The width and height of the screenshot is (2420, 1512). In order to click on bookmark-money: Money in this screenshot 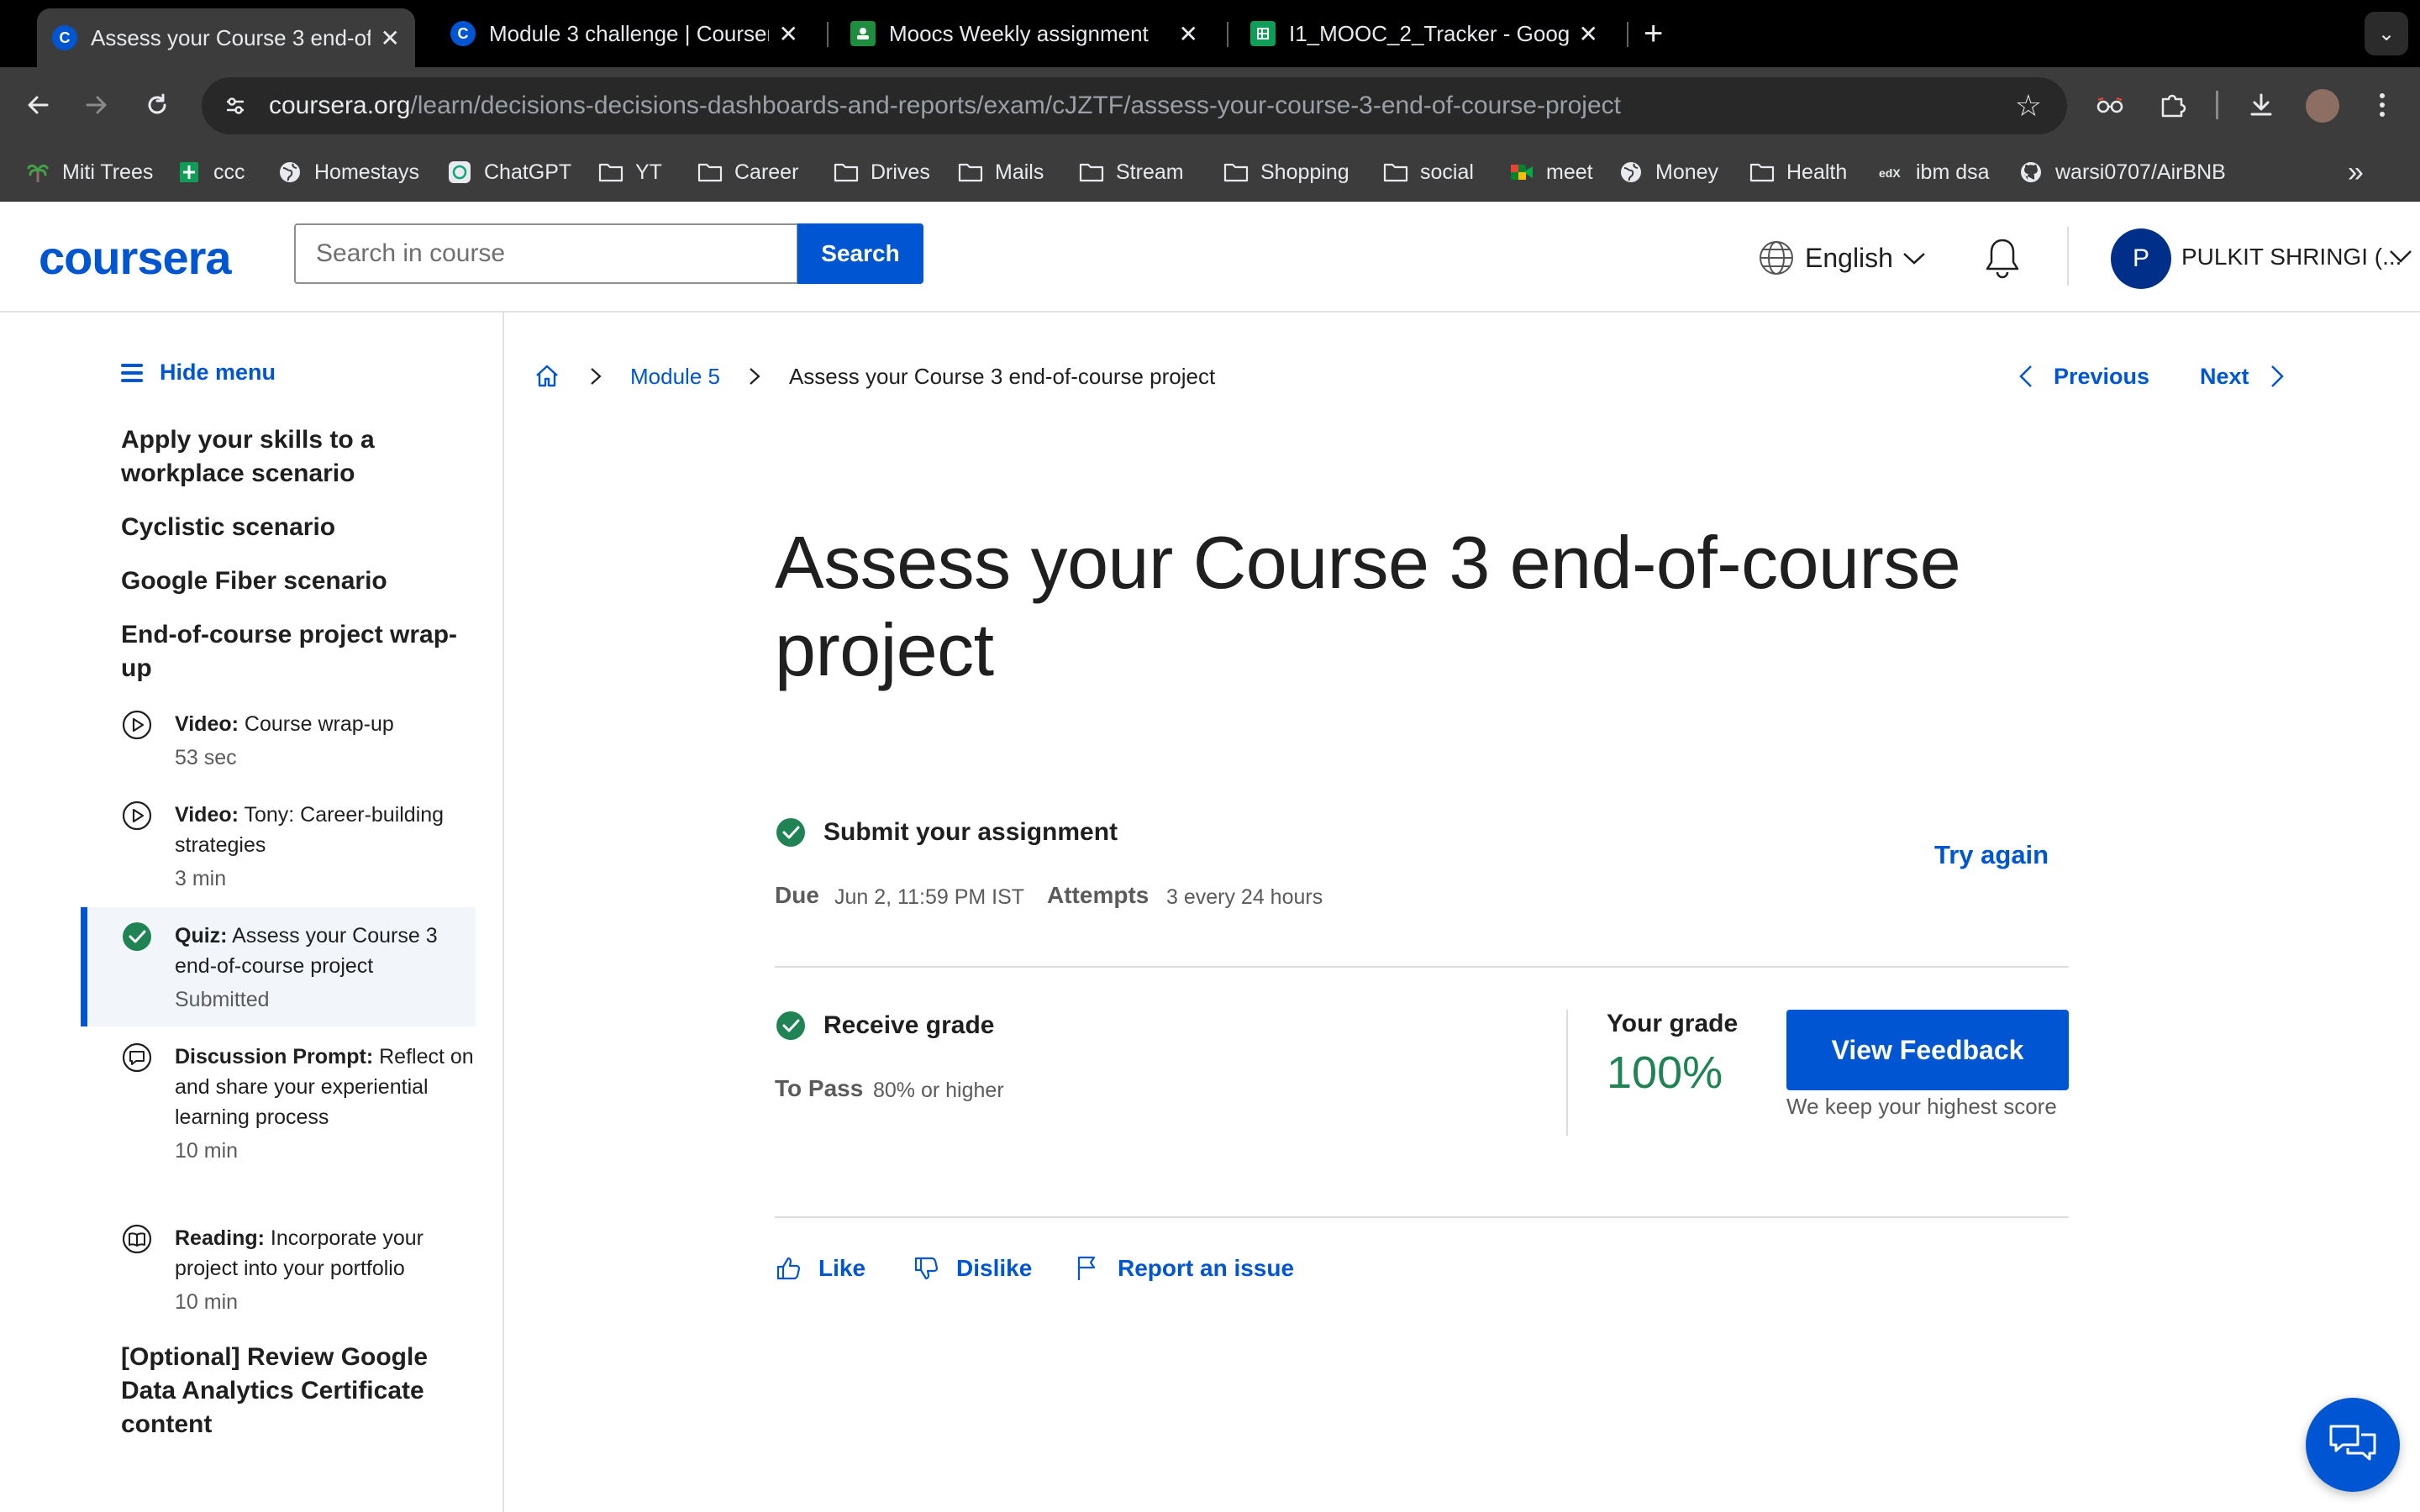, I will do `click(1668, 172)`.